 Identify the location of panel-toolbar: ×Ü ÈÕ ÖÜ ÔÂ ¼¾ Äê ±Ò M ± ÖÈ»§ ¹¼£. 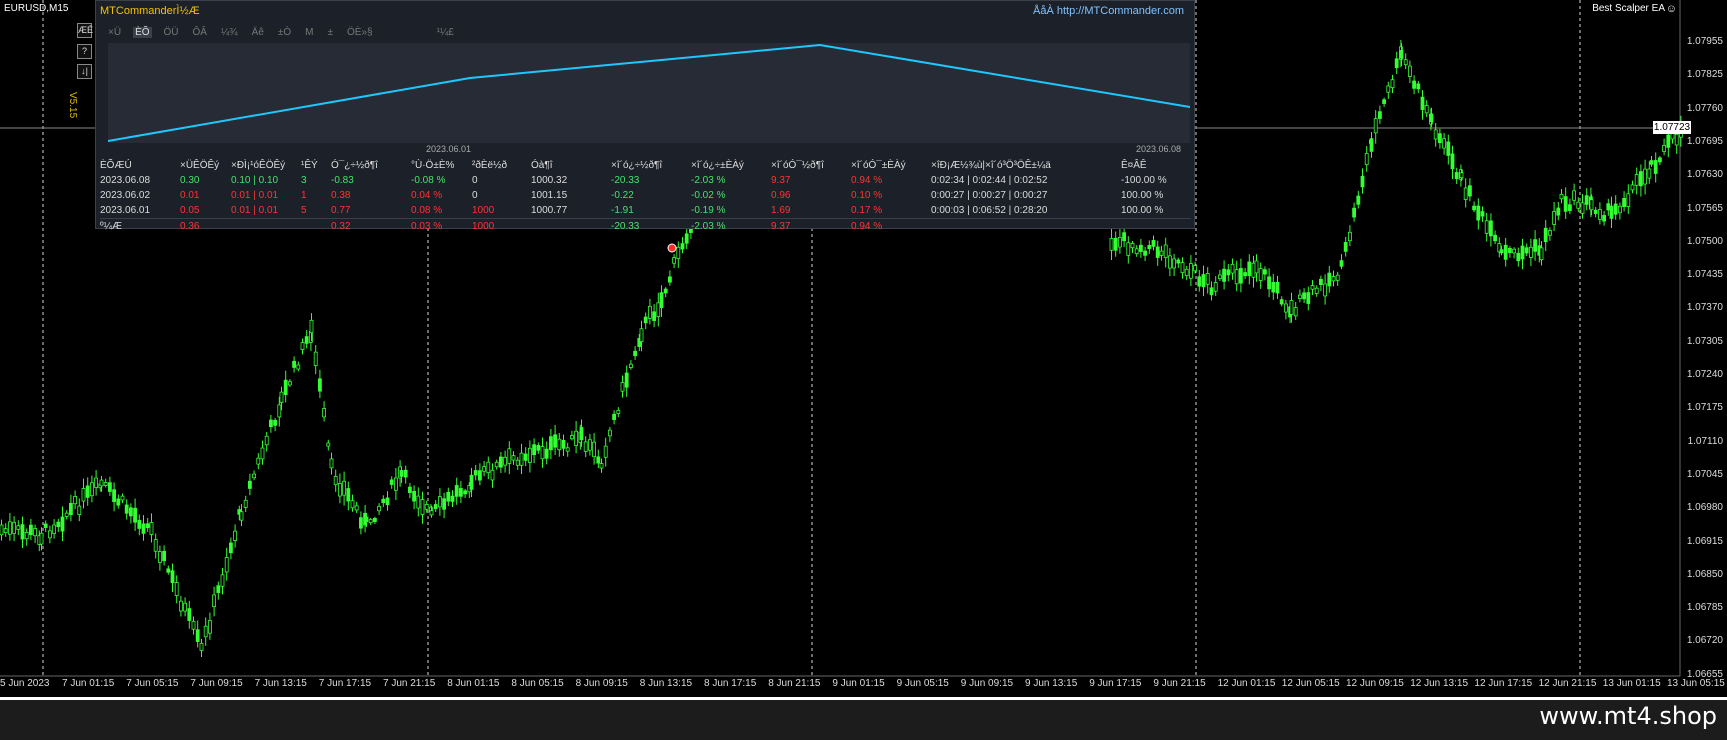
(286, 33).